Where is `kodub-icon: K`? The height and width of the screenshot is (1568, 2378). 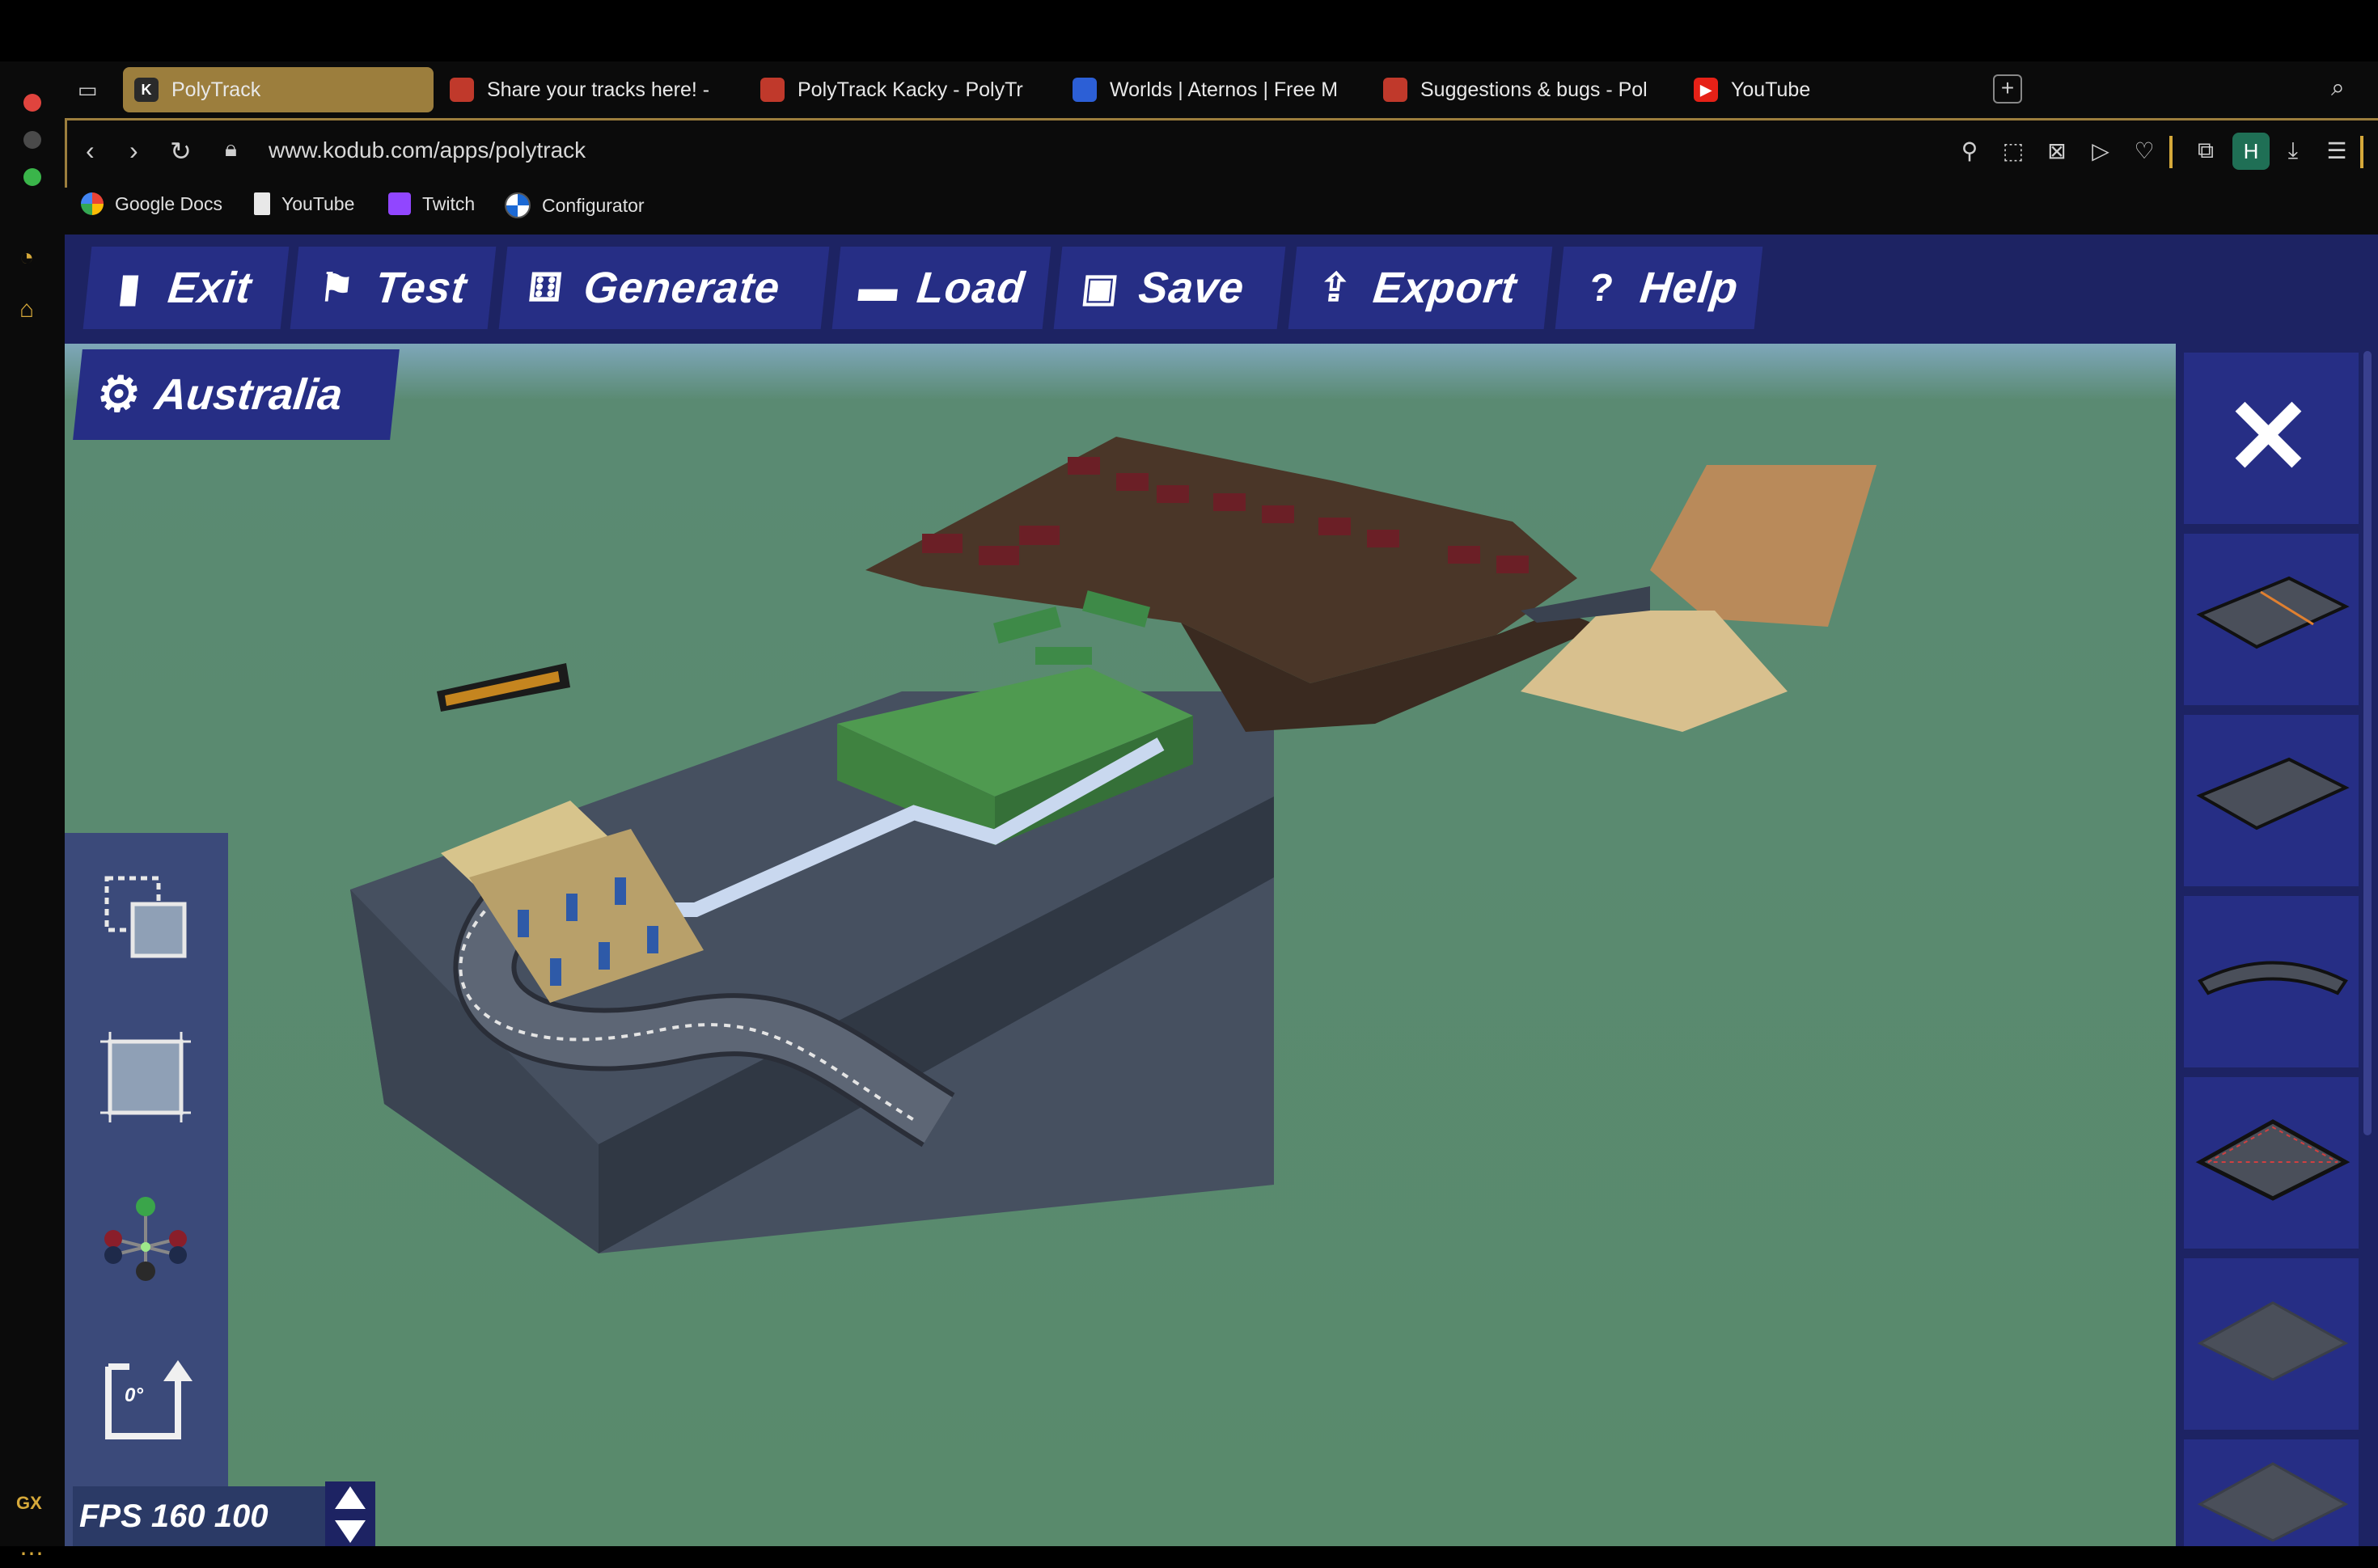
kodub-icon: K is located at coordinates (146, 90).